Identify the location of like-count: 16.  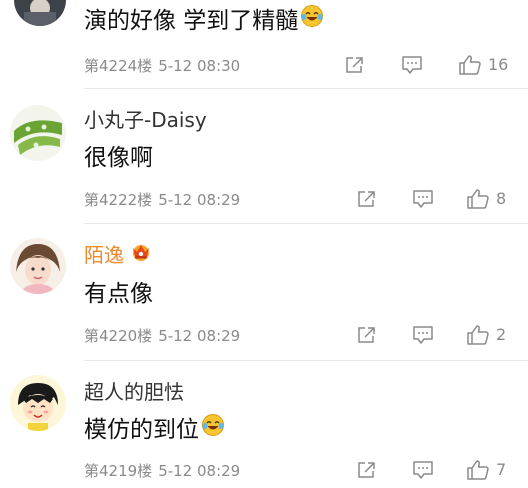
(498, 64).